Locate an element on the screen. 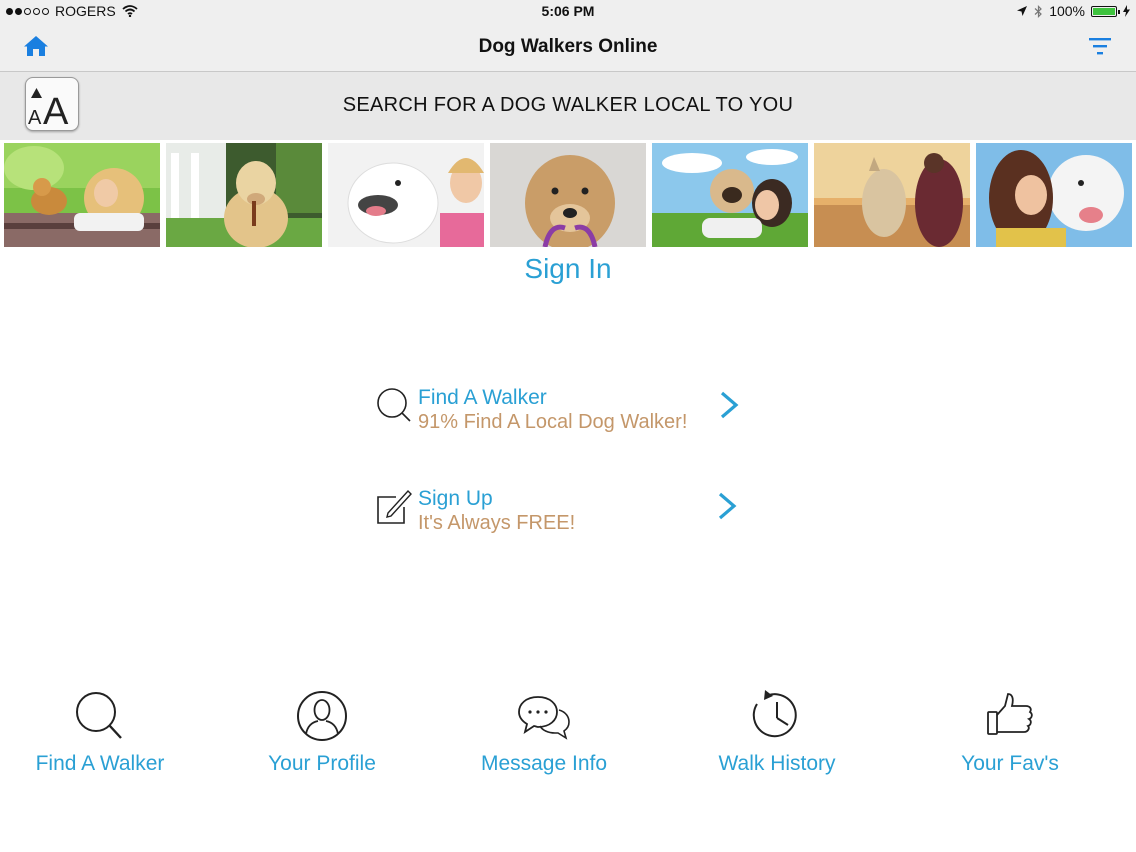 This screenshot has height=852, width=1136. photo-labrador is located at coordinates (244, 195).